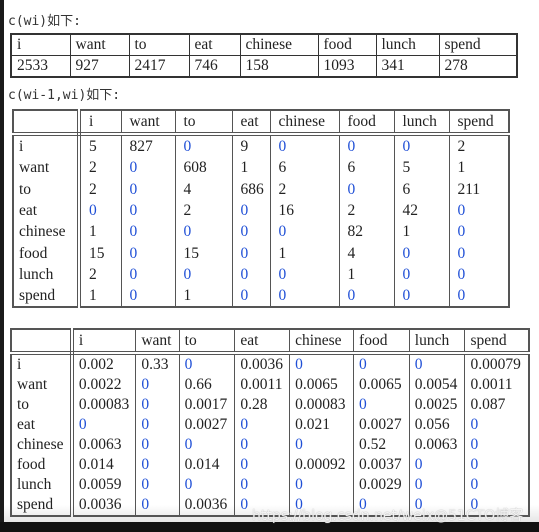  Describe the element at coordinates (251, 146) in the screenshot. I see `value-cell: 9` at that location.